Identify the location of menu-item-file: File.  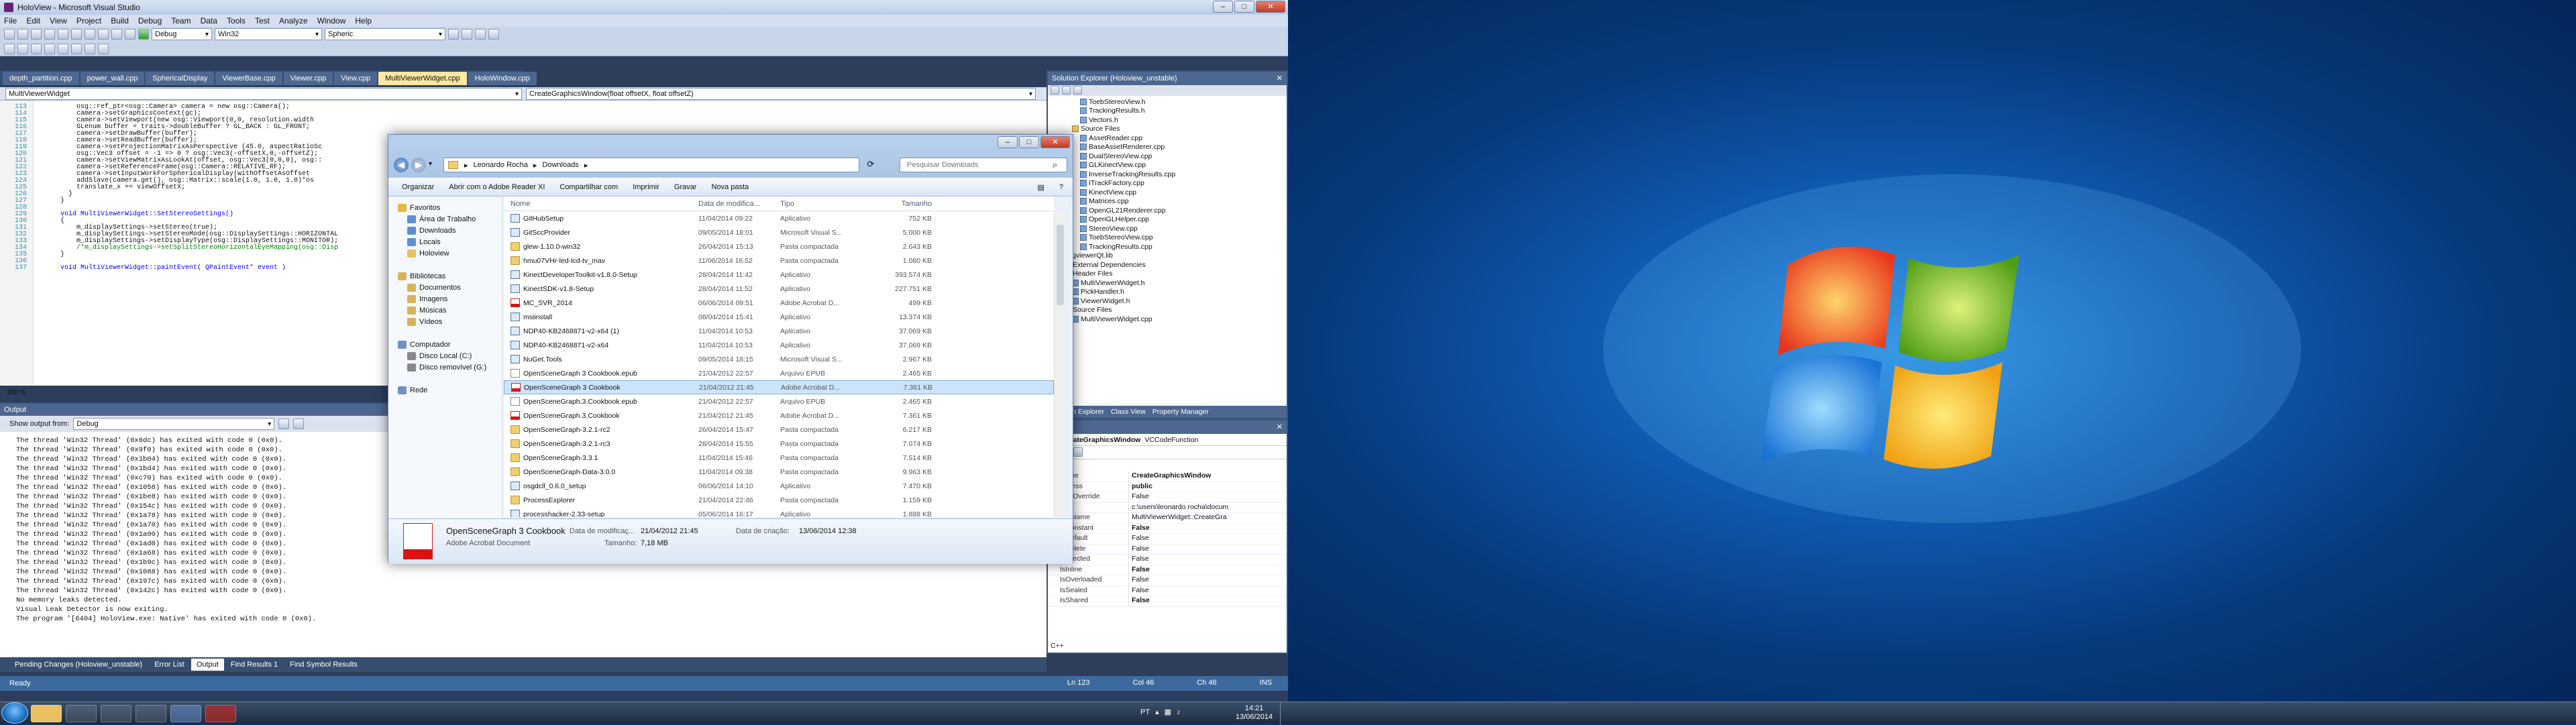
(10, 20).